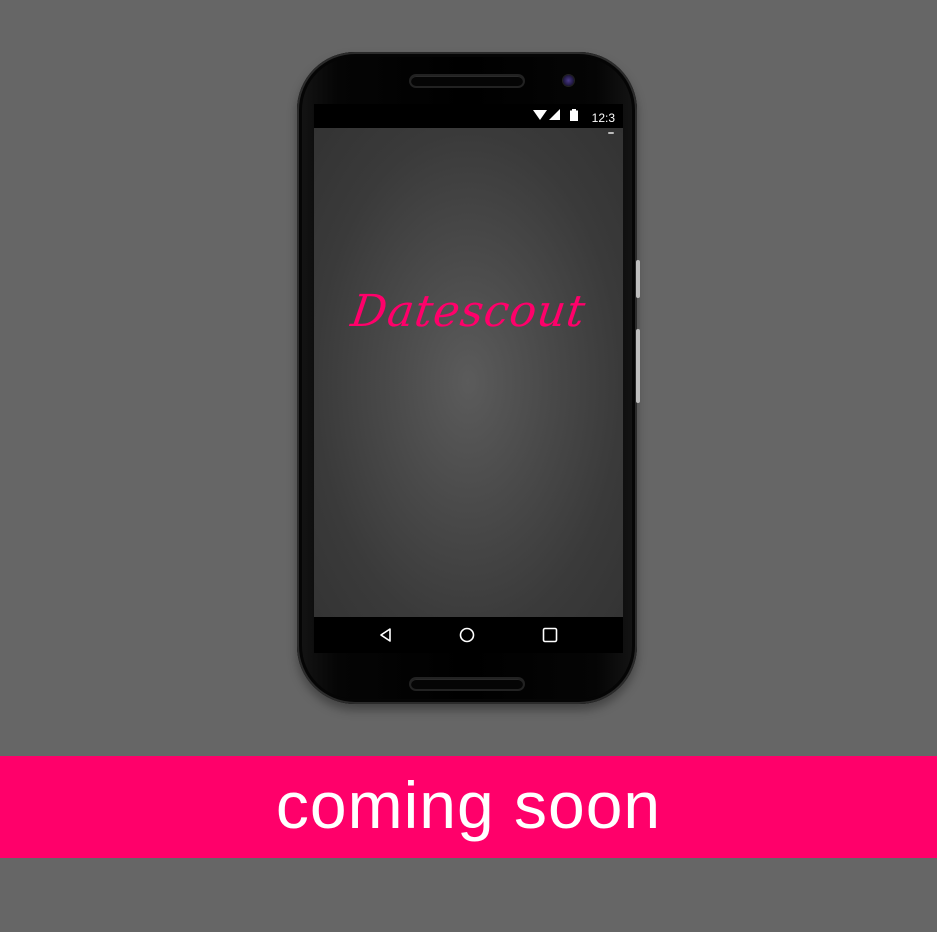  I want to click on recent-apps-icon, so click(550, 635).